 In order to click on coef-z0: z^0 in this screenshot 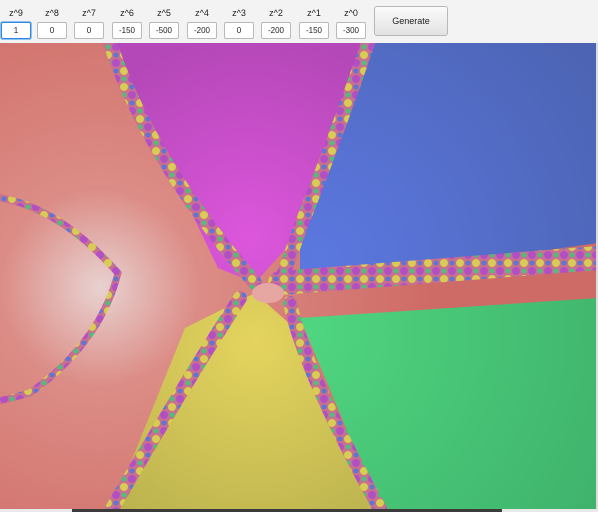, I will do `click(351, 23)`.